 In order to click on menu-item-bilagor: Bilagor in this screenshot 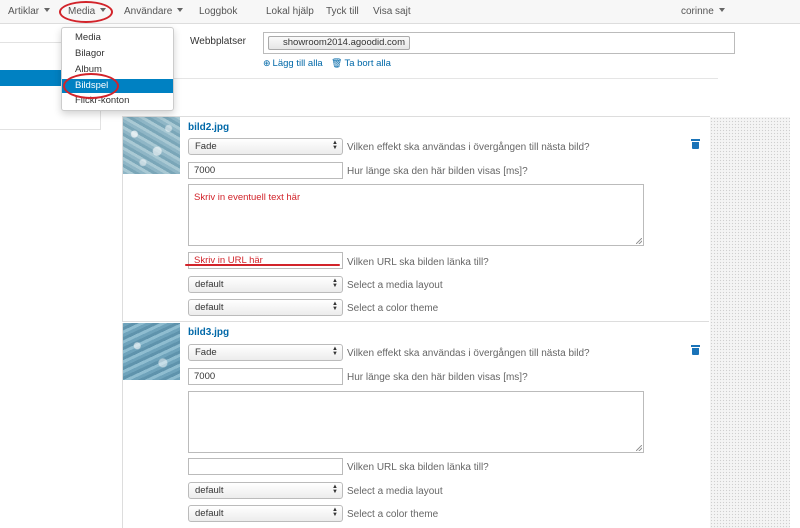, I will do `click(117, 54)`.